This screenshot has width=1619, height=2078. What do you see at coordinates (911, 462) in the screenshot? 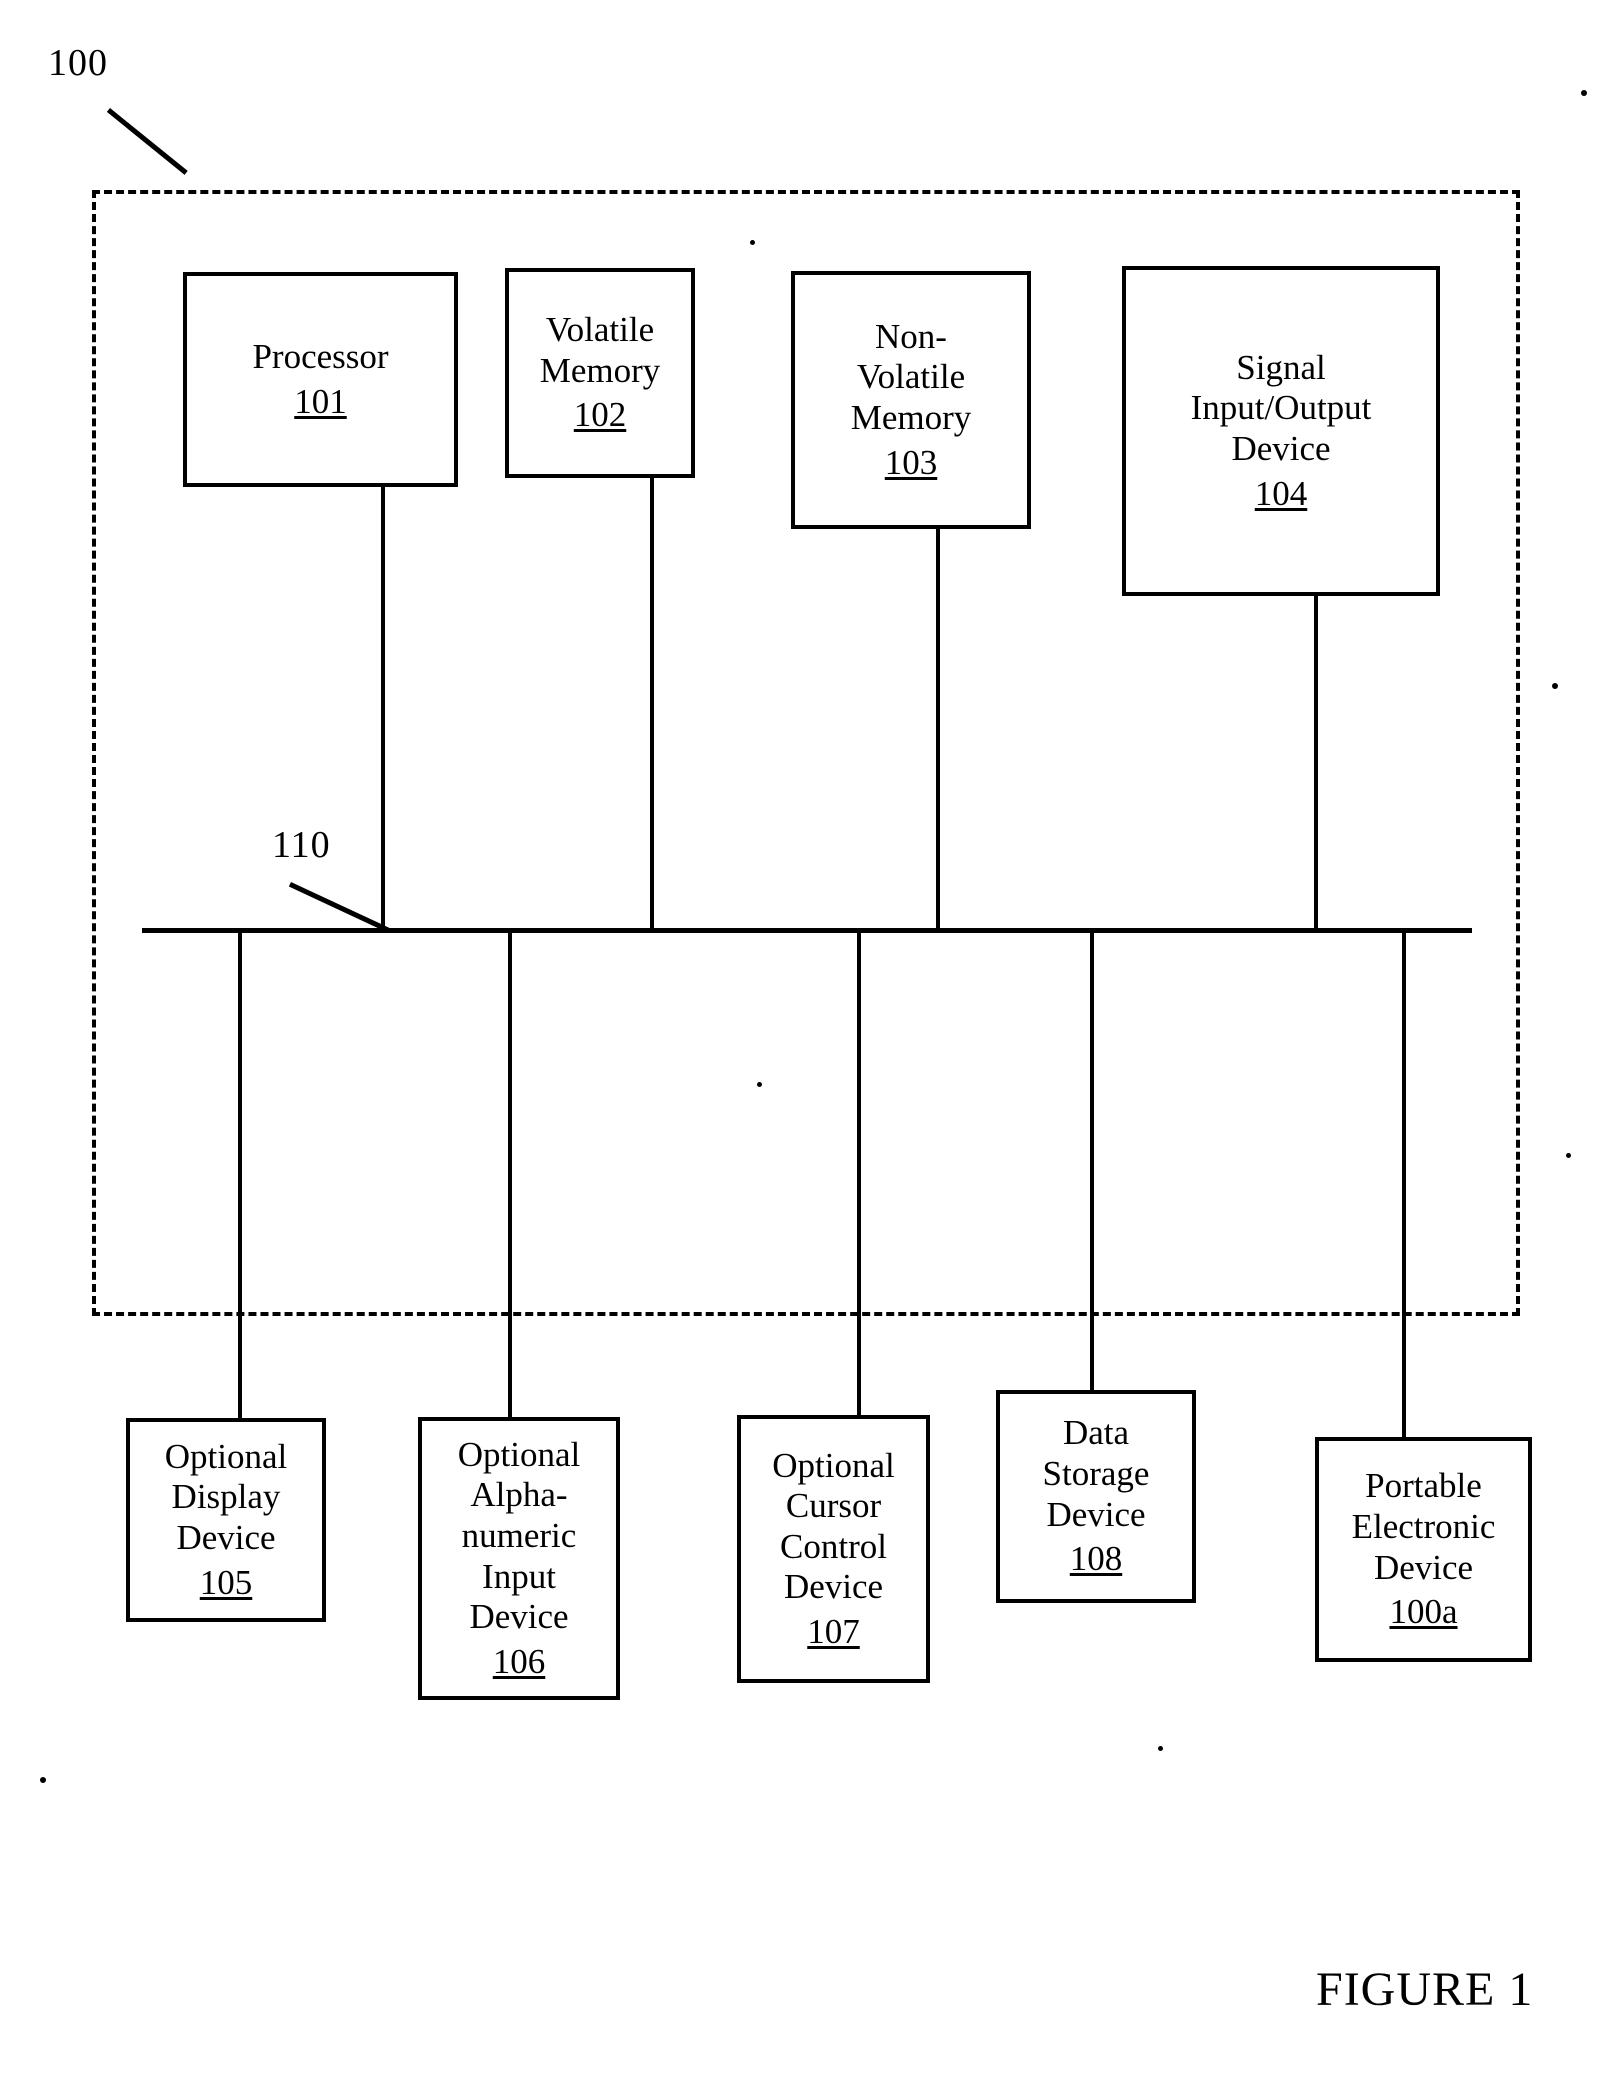
I see `unit-non-volatile-memory-ref: 103` at bounding box center [911, 462].